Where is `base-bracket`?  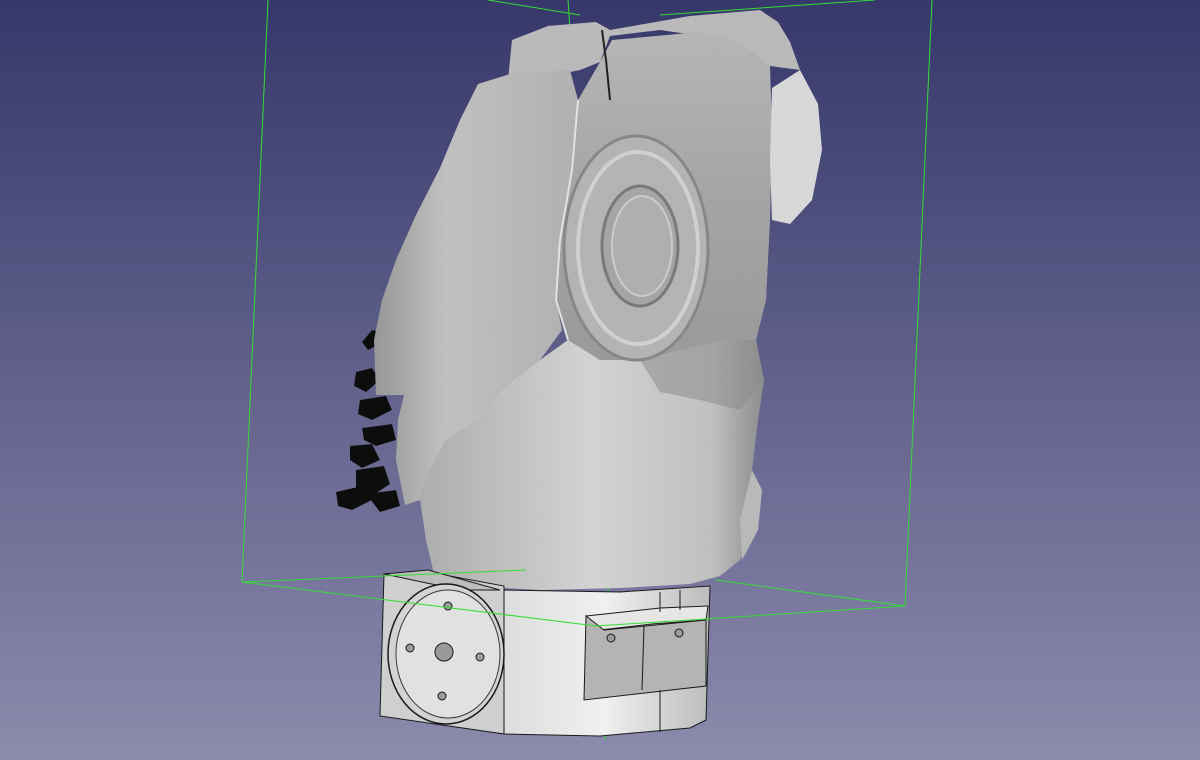 base-bracket is located at coordinates (645, 657).